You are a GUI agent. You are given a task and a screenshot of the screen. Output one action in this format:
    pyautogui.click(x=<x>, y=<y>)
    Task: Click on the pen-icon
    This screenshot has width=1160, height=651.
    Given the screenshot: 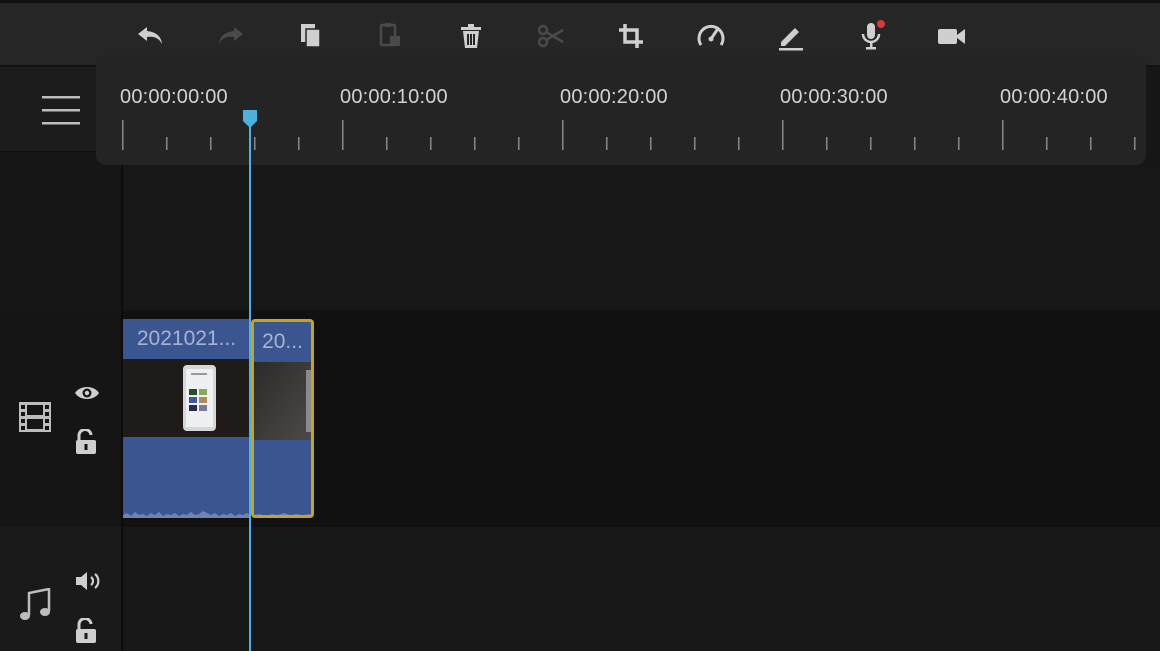 What is the action you would take?
    pyautogui.click(x=791, y=39)
    